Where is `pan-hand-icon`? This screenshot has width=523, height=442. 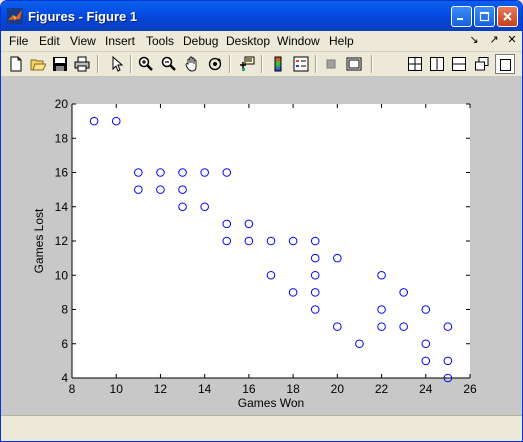 pan-hand-icon is located at coordinates (191, 64).